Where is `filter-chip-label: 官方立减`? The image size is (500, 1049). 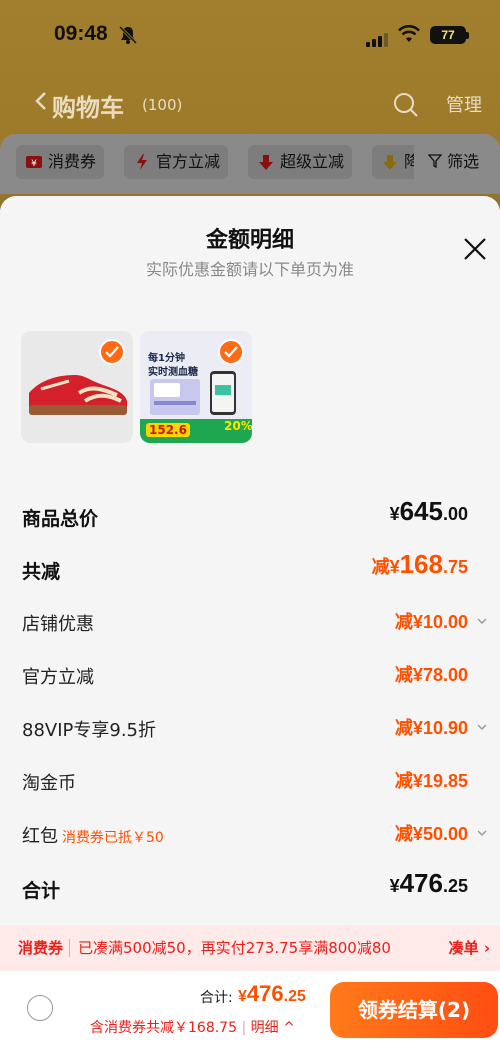
filter-chip-label: 官方立减 is located at coordinates (188, 161).